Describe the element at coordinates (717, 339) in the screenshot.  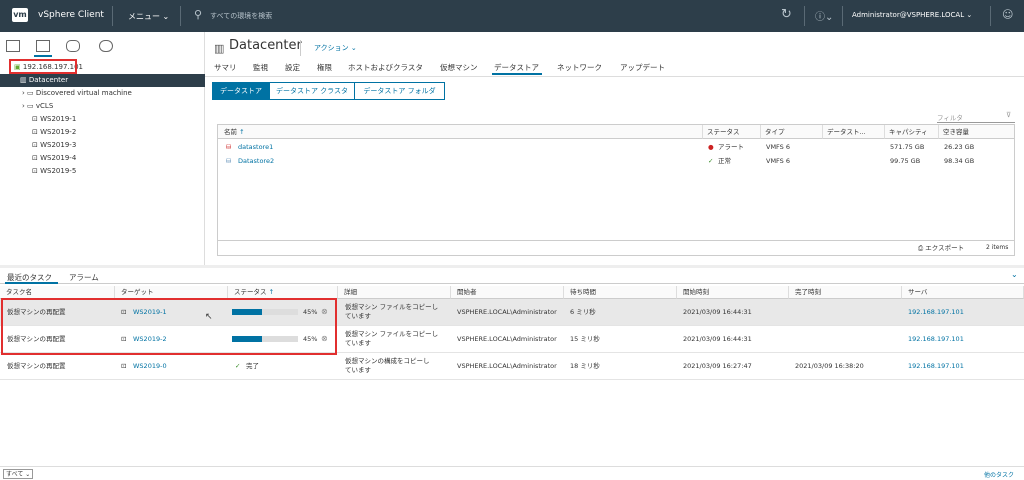
I see `start-time-text: 2021/03/09 16:44:31` at that location.